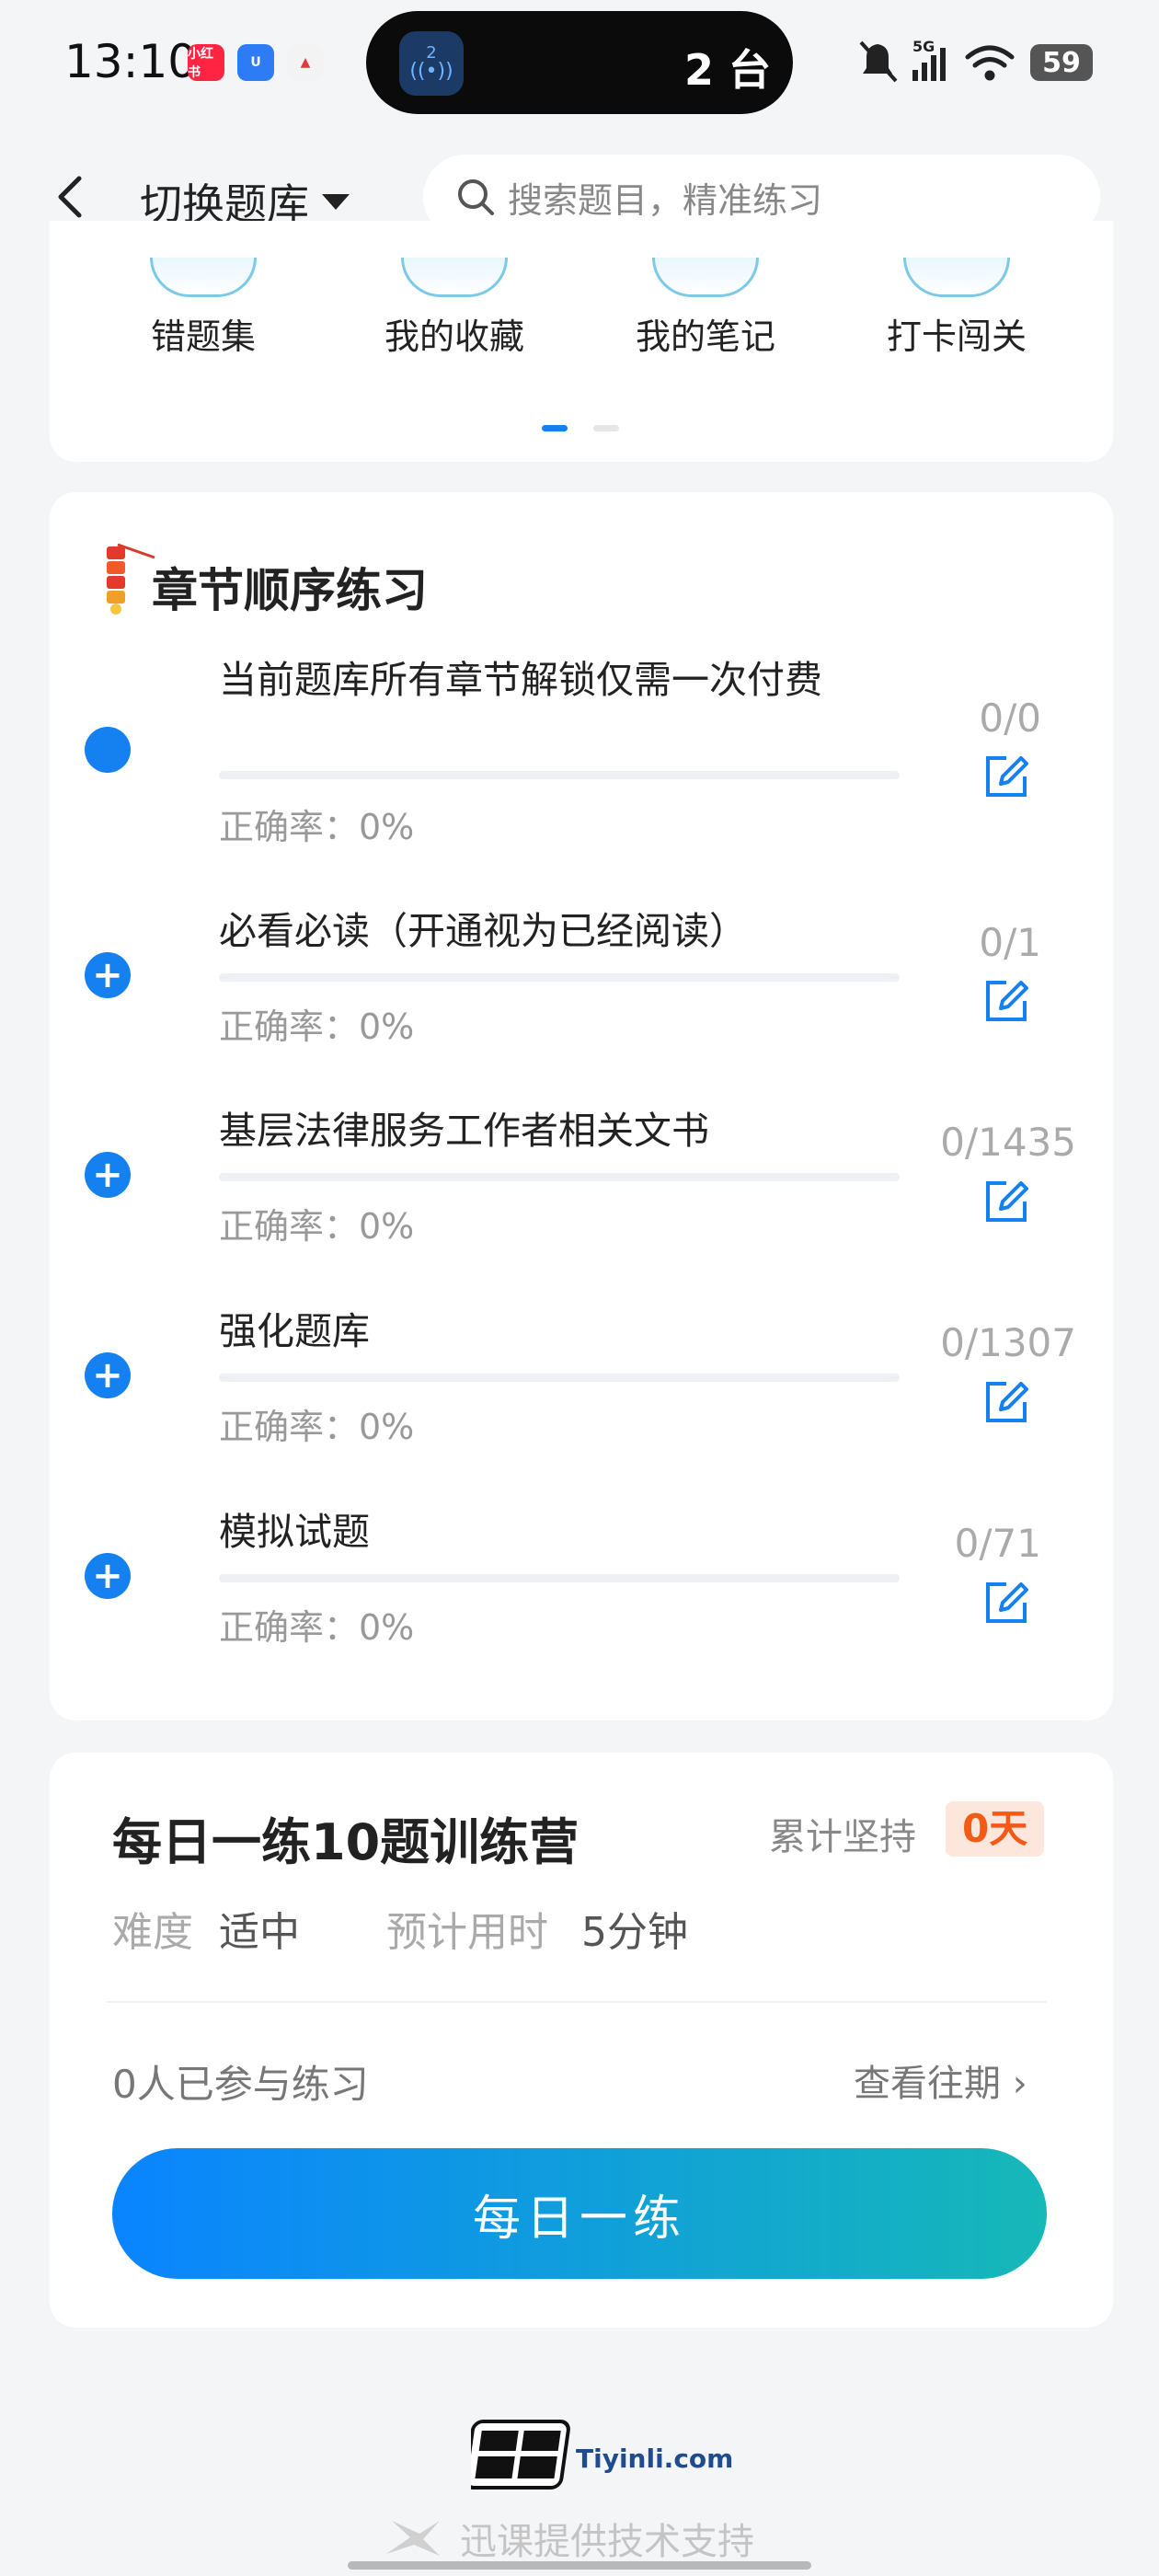  Describe the element at coordinates (997, 1543) in the screenshot. I see `chapter-count: 0/71` at that location.